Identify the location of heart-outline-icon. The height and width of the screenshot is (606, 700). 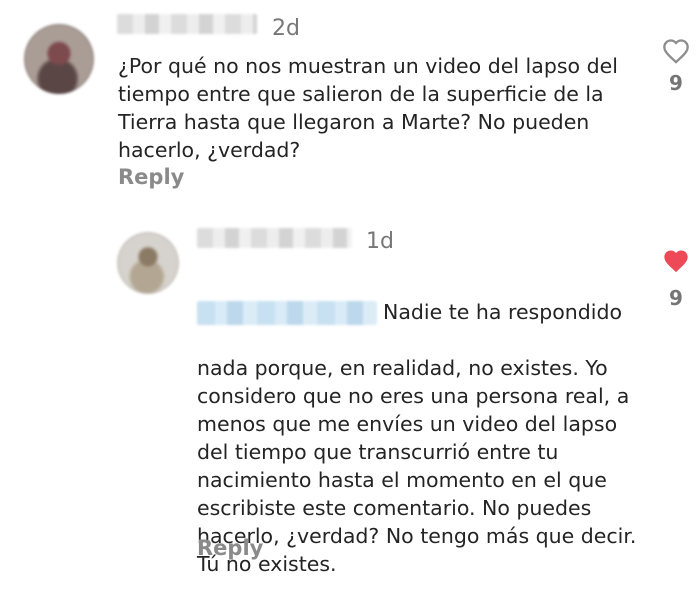
(676, 51).